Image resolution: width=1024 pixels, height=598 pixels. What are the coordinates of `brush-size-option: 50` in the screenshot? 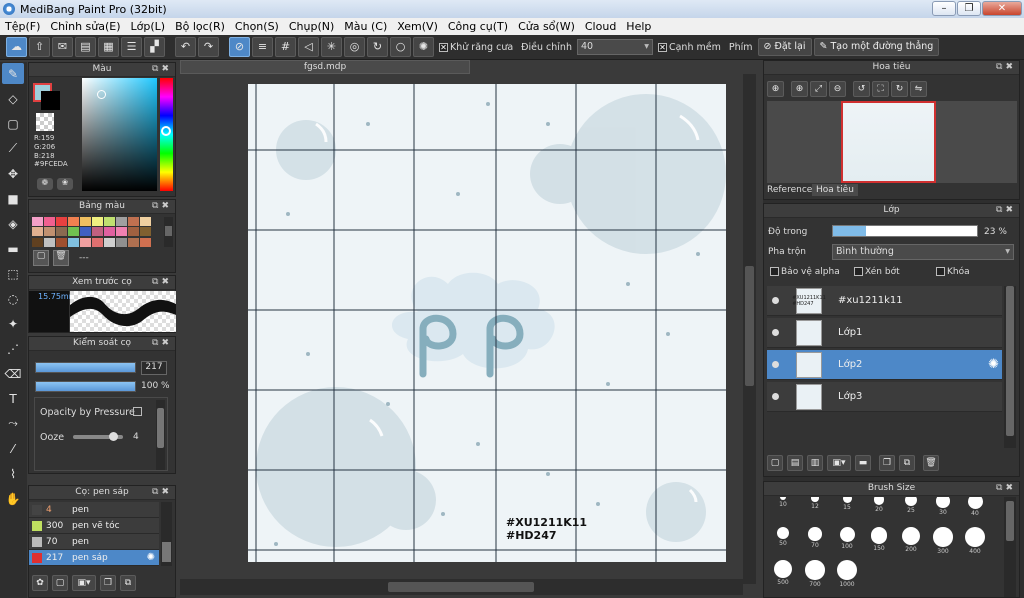 It's located at (783, 537).